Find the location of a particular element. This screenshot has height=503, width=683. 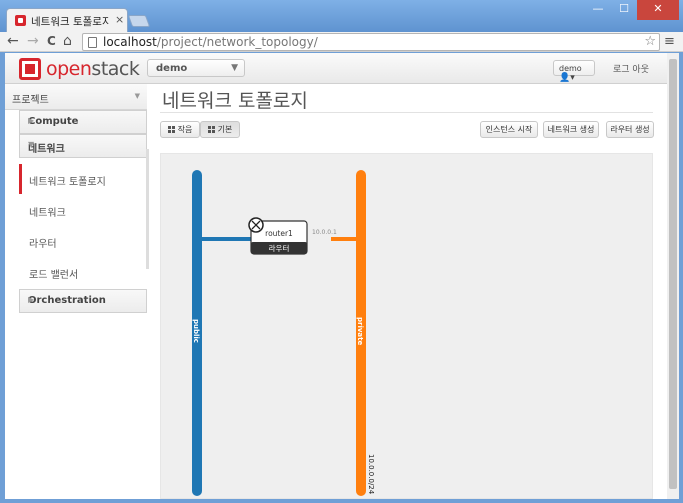

sidebar-item-label: 네트워크 is located at coordinates (47, 213).